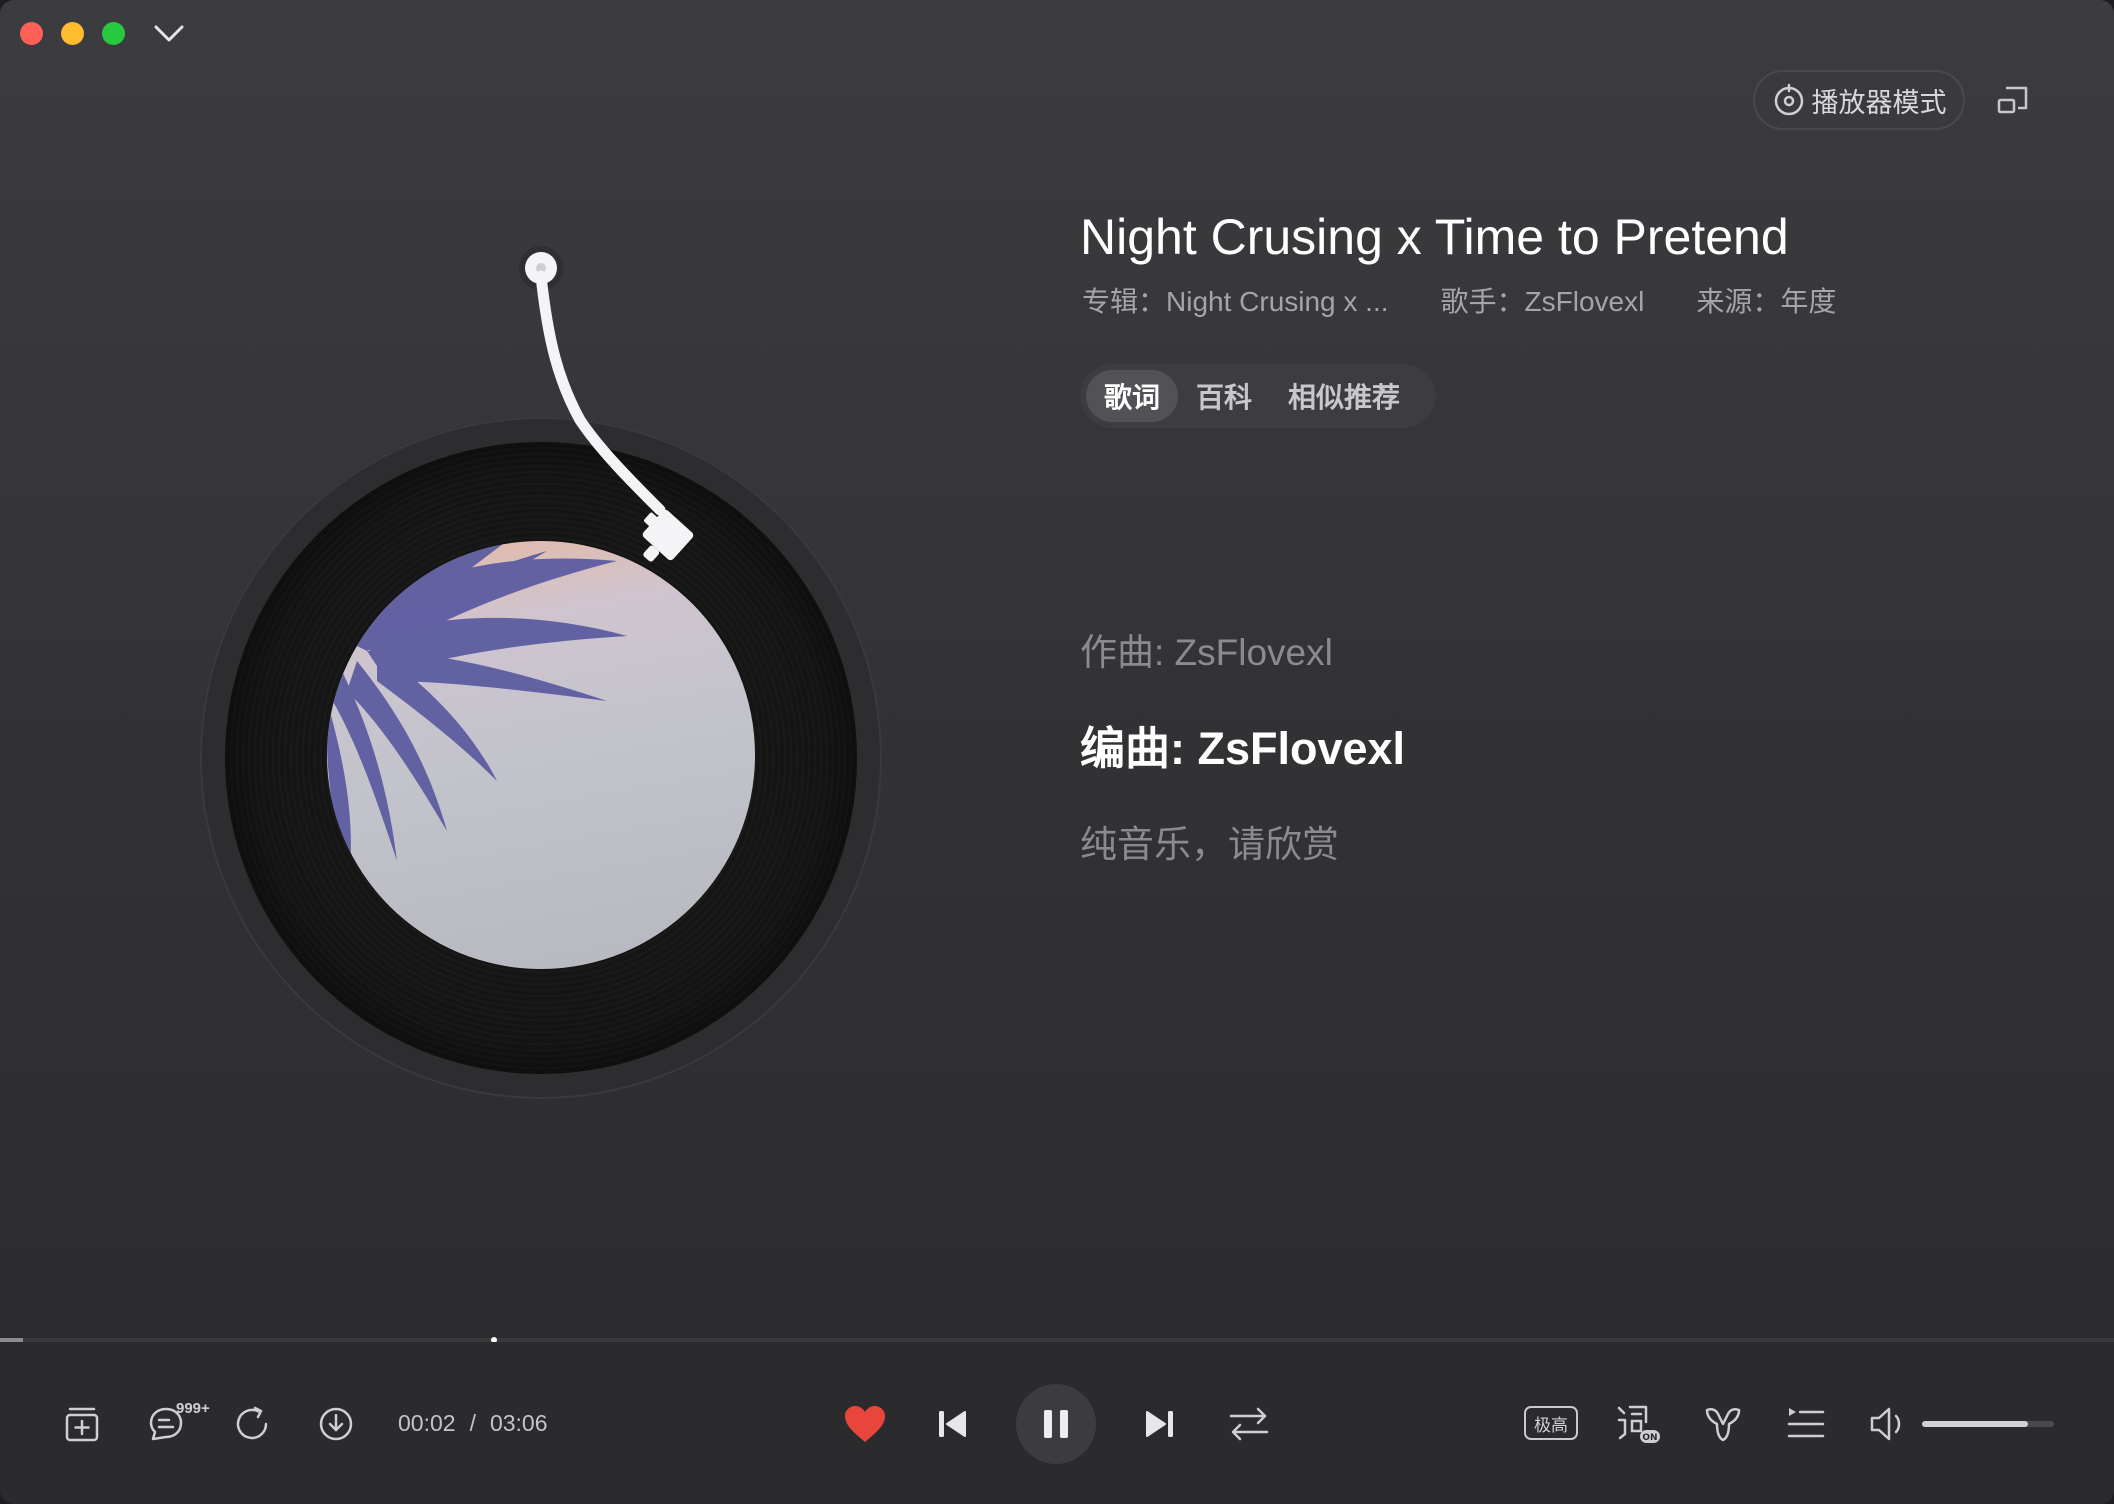 The image size is (2114, 1504). I want to click on chevron-down-icon, so click(169, 33).